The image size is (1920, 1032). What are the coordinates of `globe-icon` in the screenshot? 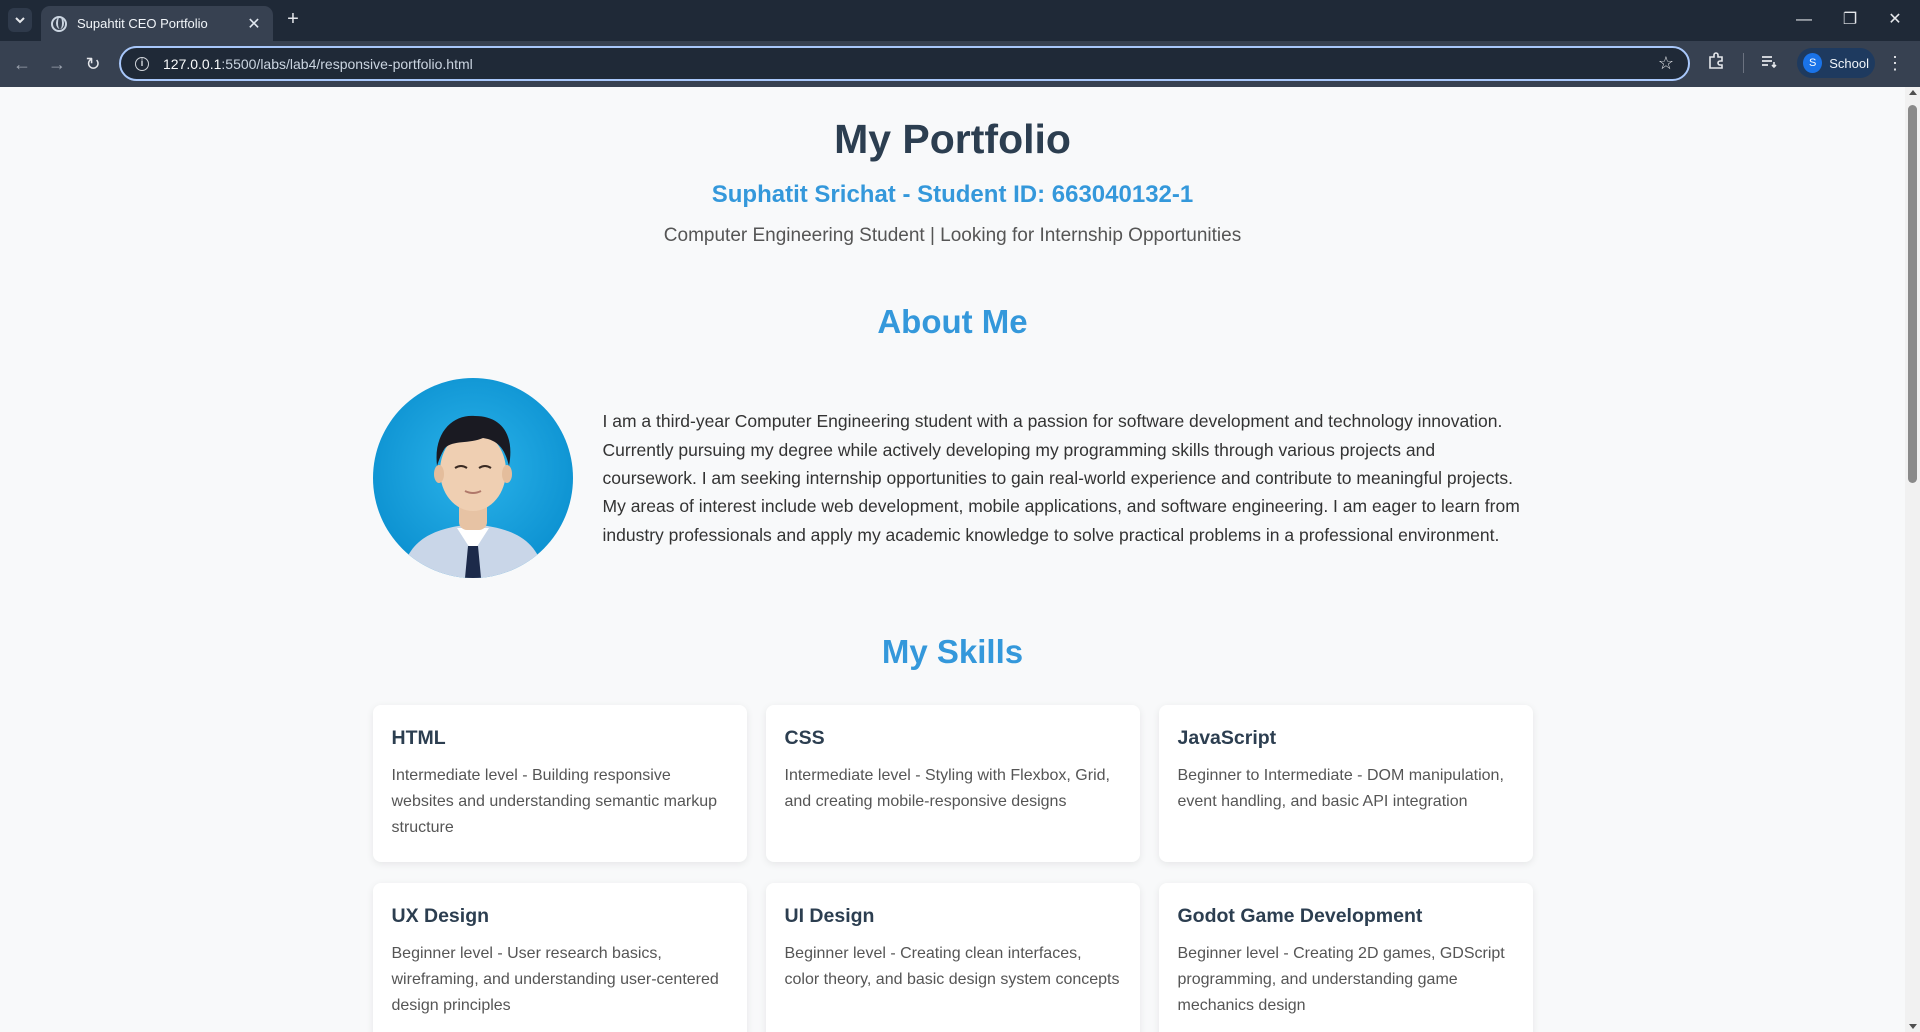 It's located at (59, 23).